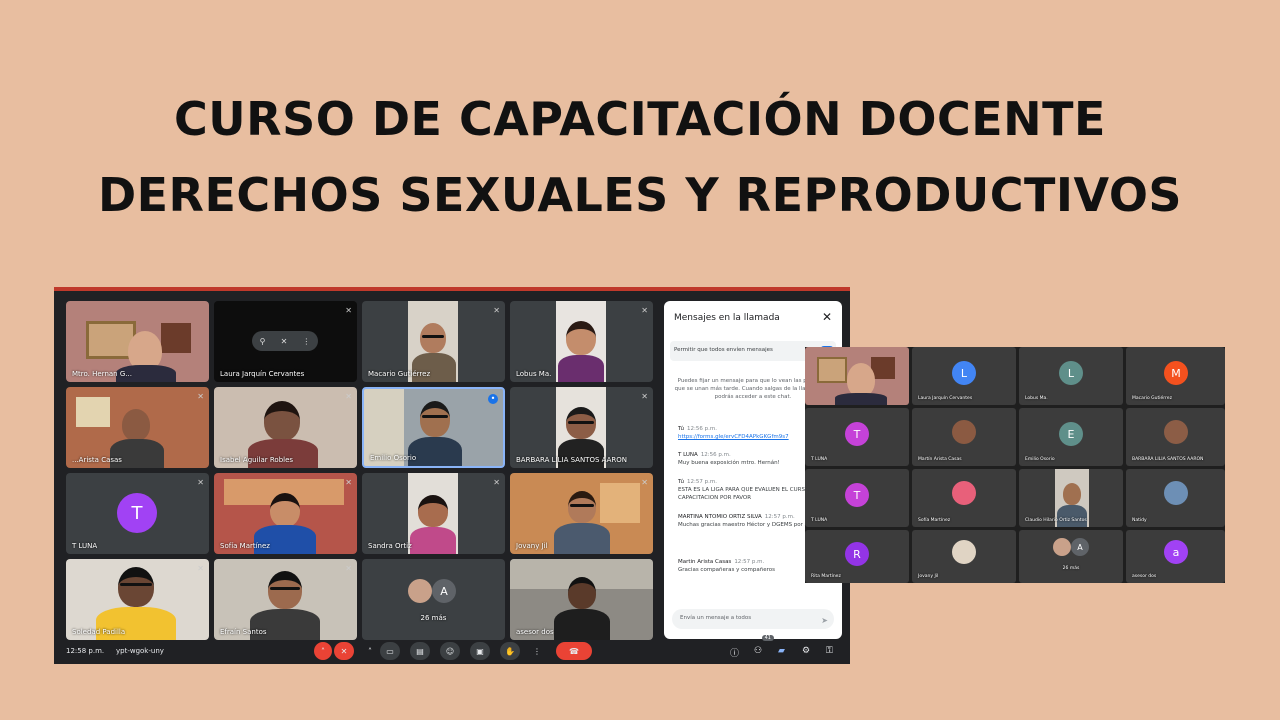 This screenshot has width=1280, height=720. What do you see at coordinates (779, 517) in the screenshot?
I see `message-time: 12:57 p.m.` at bounding box center [779, 517].